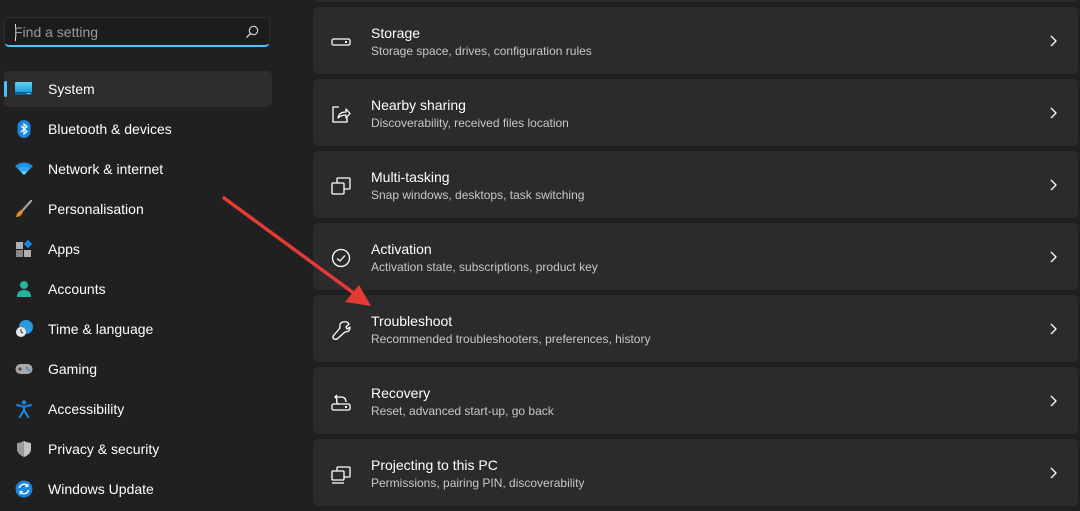 Image resolution: width=1080 pixels, height=511 pixels. What do you see at coordinates (64, 249) in the screenshot?
I see `sidebar-item-label: Apps` at bounding box center [64, 249].